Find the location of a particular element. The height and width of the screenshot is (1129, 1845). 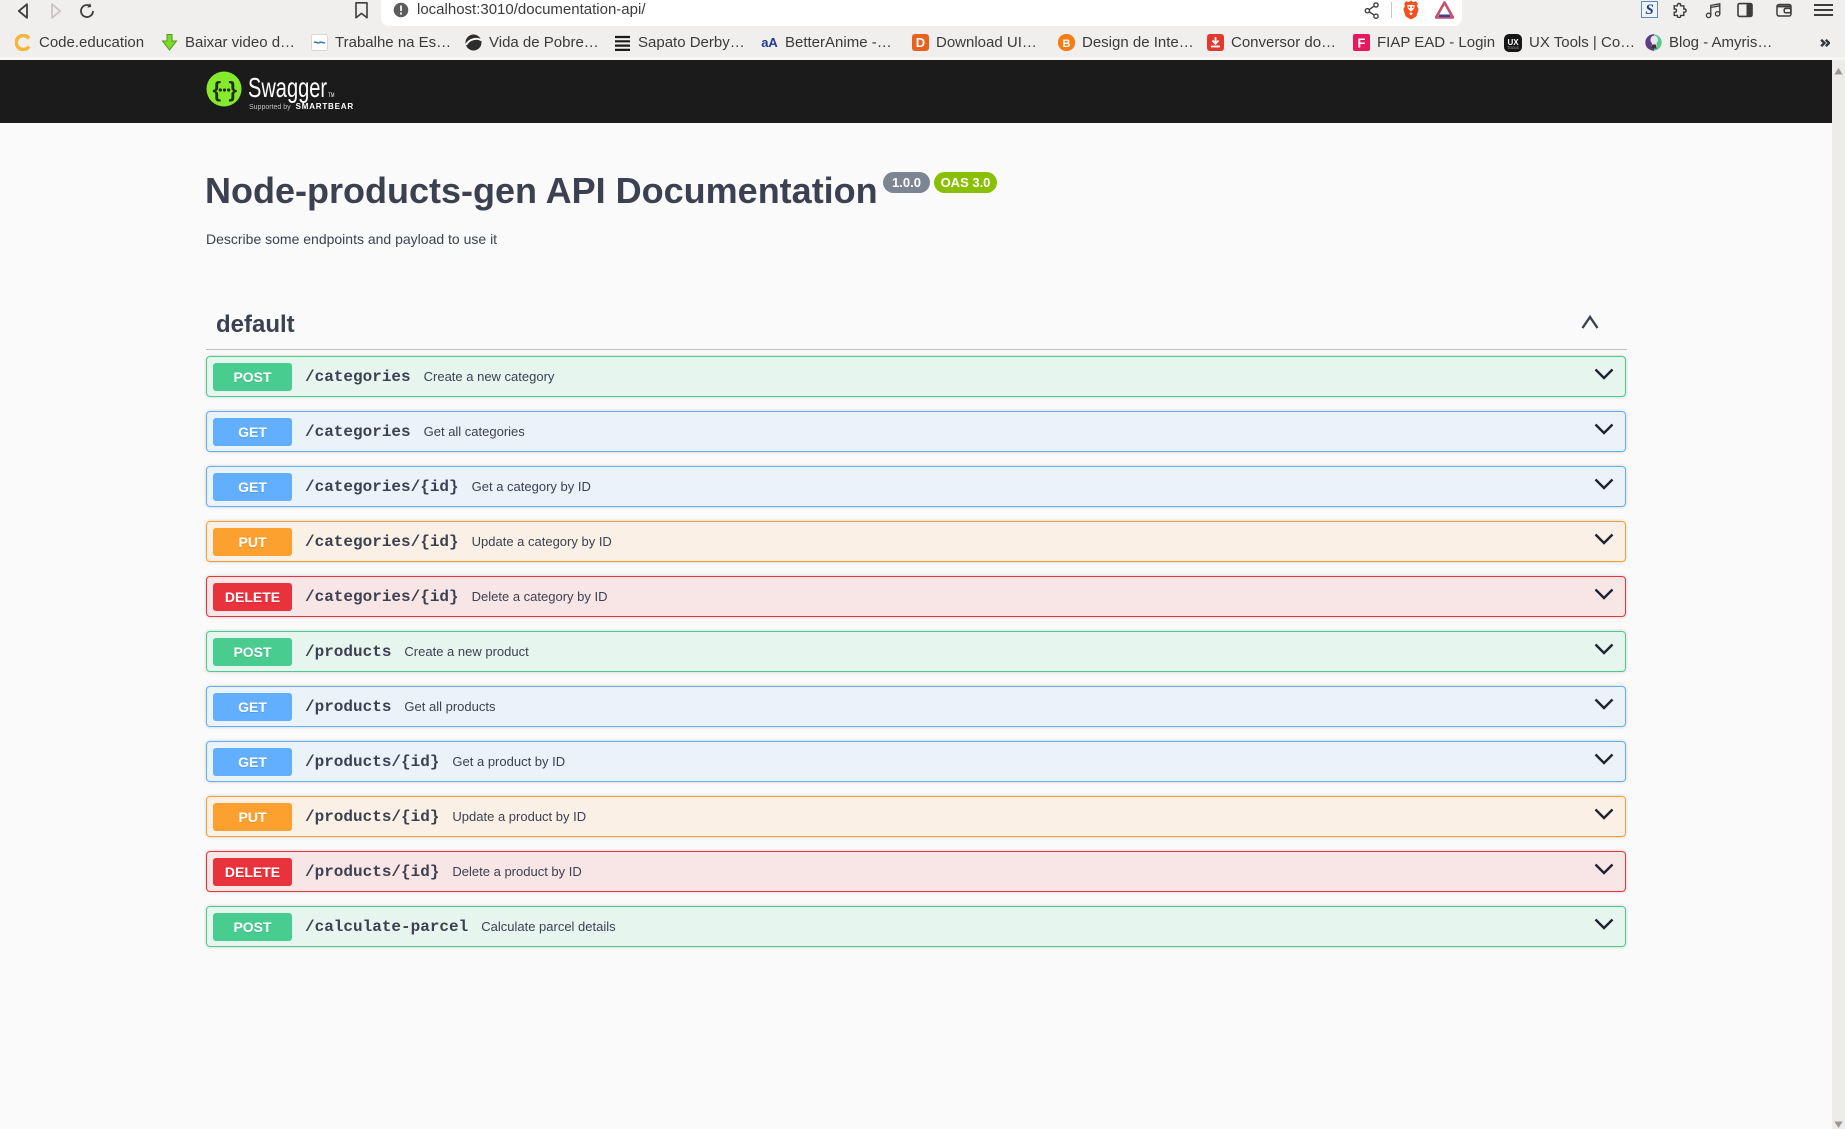

svg-text: TOOLS is located at coordinates (1513, 48).